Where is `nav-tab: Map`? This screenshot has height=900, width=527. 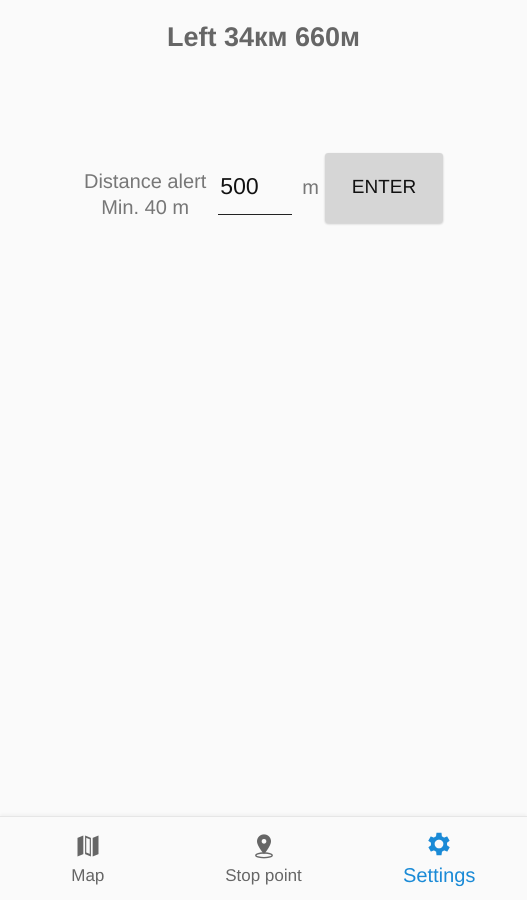 nav-tab: Map is located at coordinates (88, 858).